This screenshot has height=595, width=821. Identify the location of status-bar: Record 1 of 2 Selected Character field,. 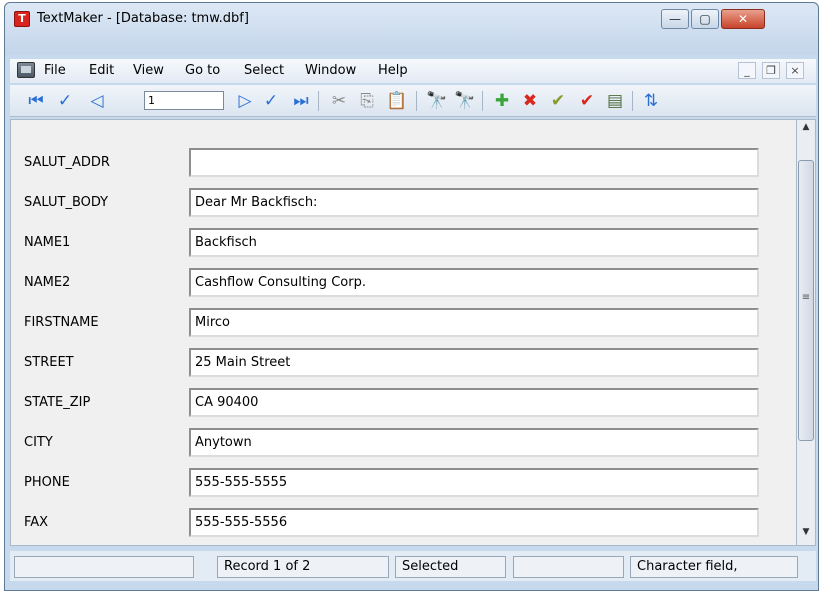
(413, 566).